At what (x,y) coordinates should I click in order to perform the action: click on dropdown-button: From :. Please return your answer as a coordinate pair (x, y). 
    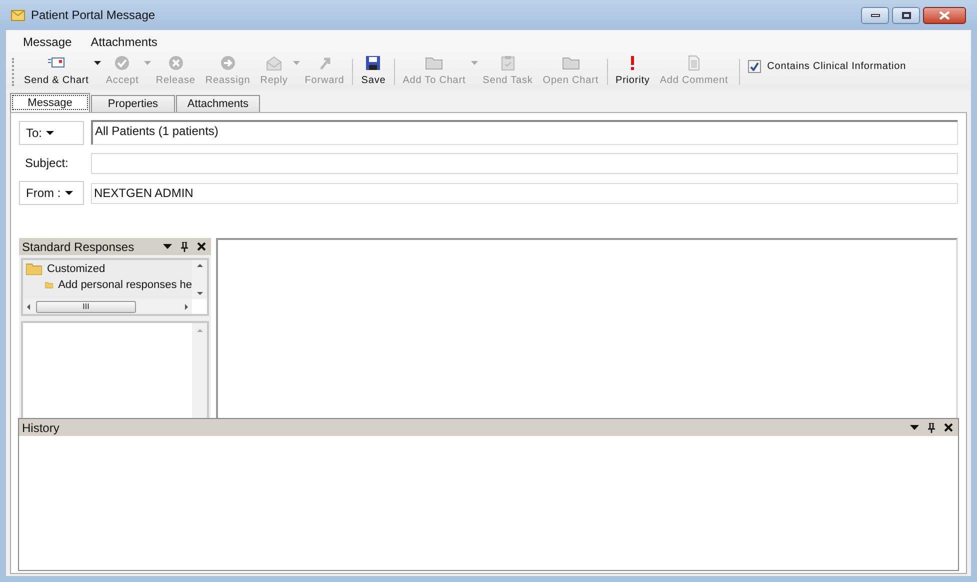
    Looking at the image, I should click on (51, 193).